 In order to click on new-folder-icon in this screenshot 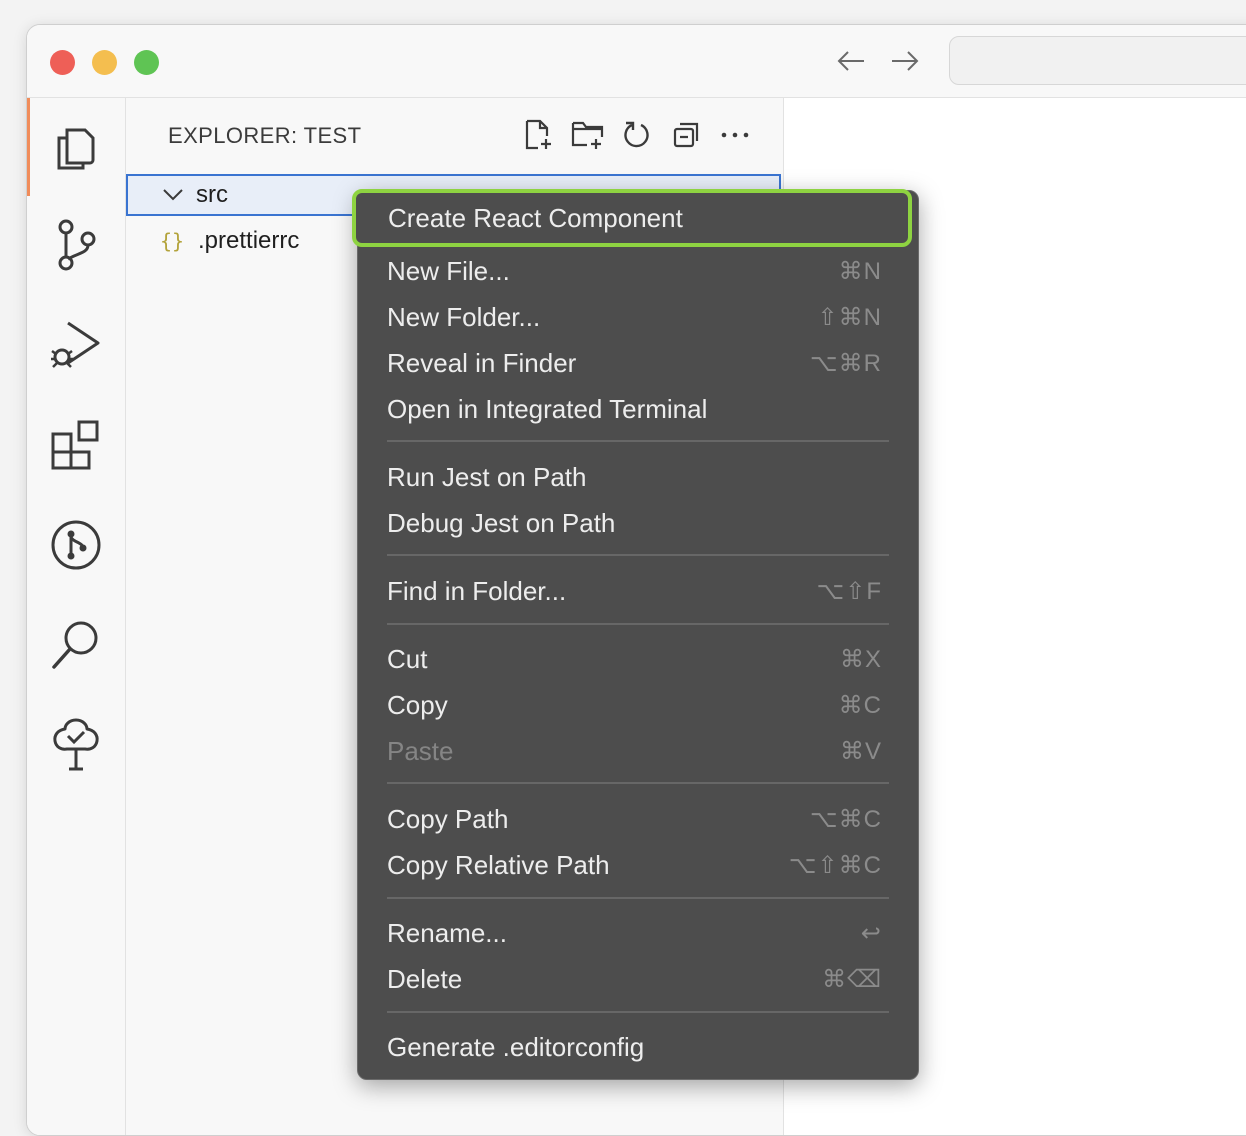, I will do `click(587, 135)`.